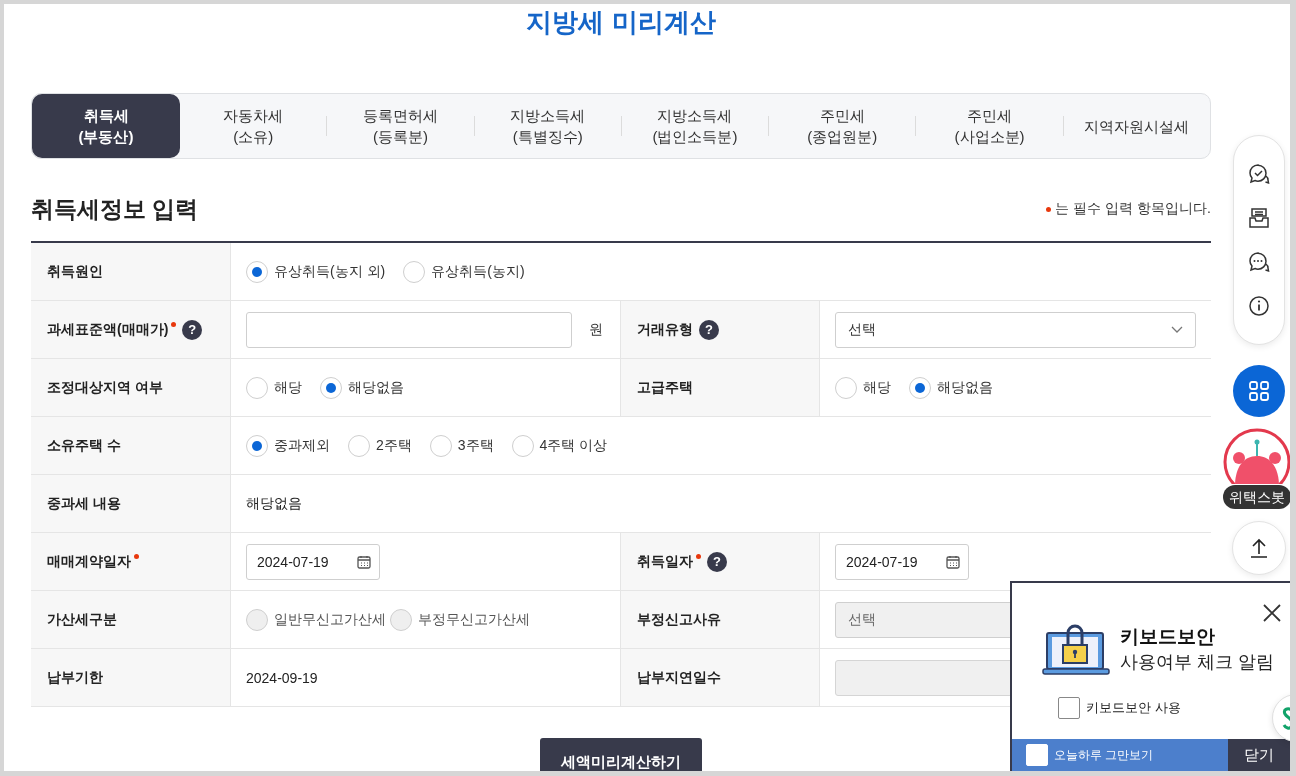 This screenshot has width=1296, height=776. I want to click on field-label: 매매계약일자, so click(89, 561).